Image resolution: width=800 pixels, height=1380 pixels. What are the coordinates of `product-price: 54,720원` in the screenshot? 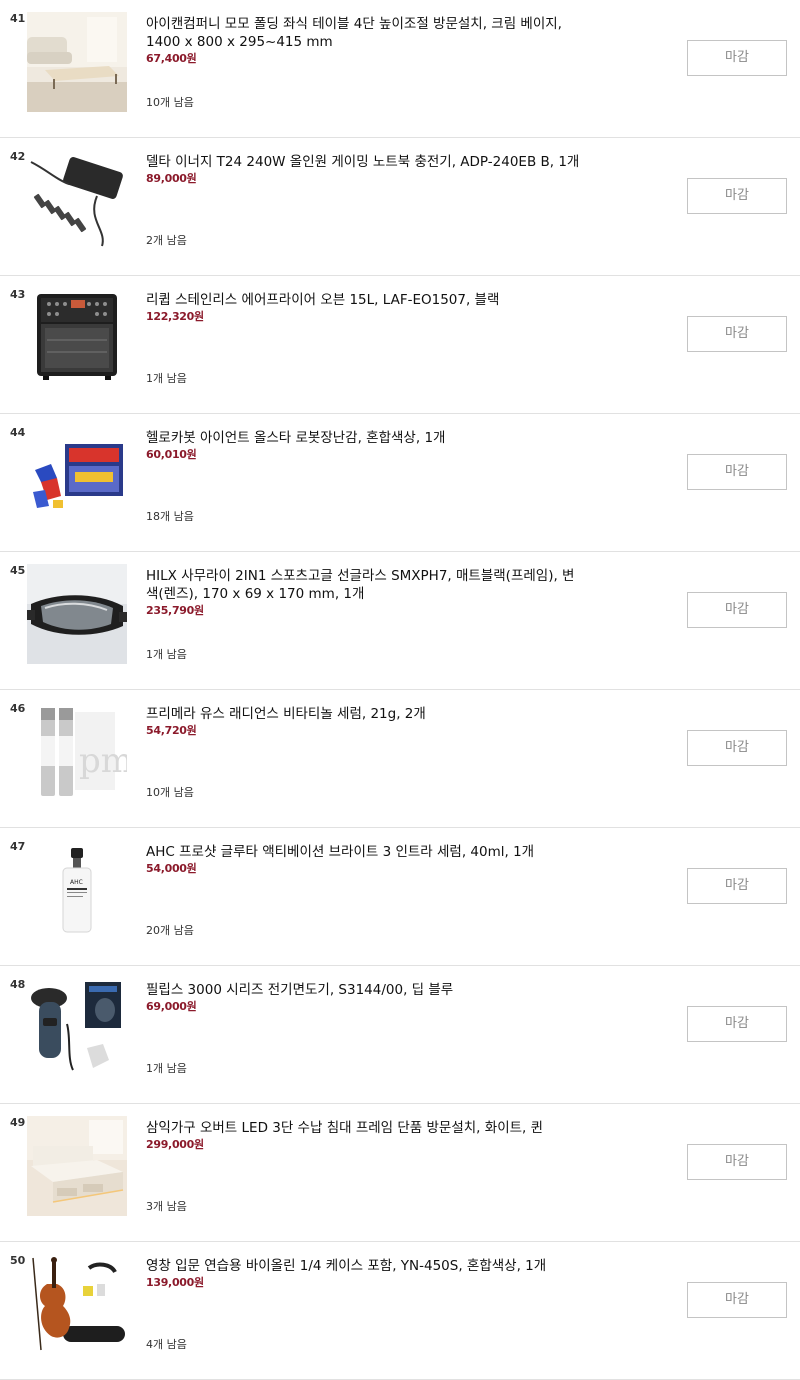 It's located at (171, 730).